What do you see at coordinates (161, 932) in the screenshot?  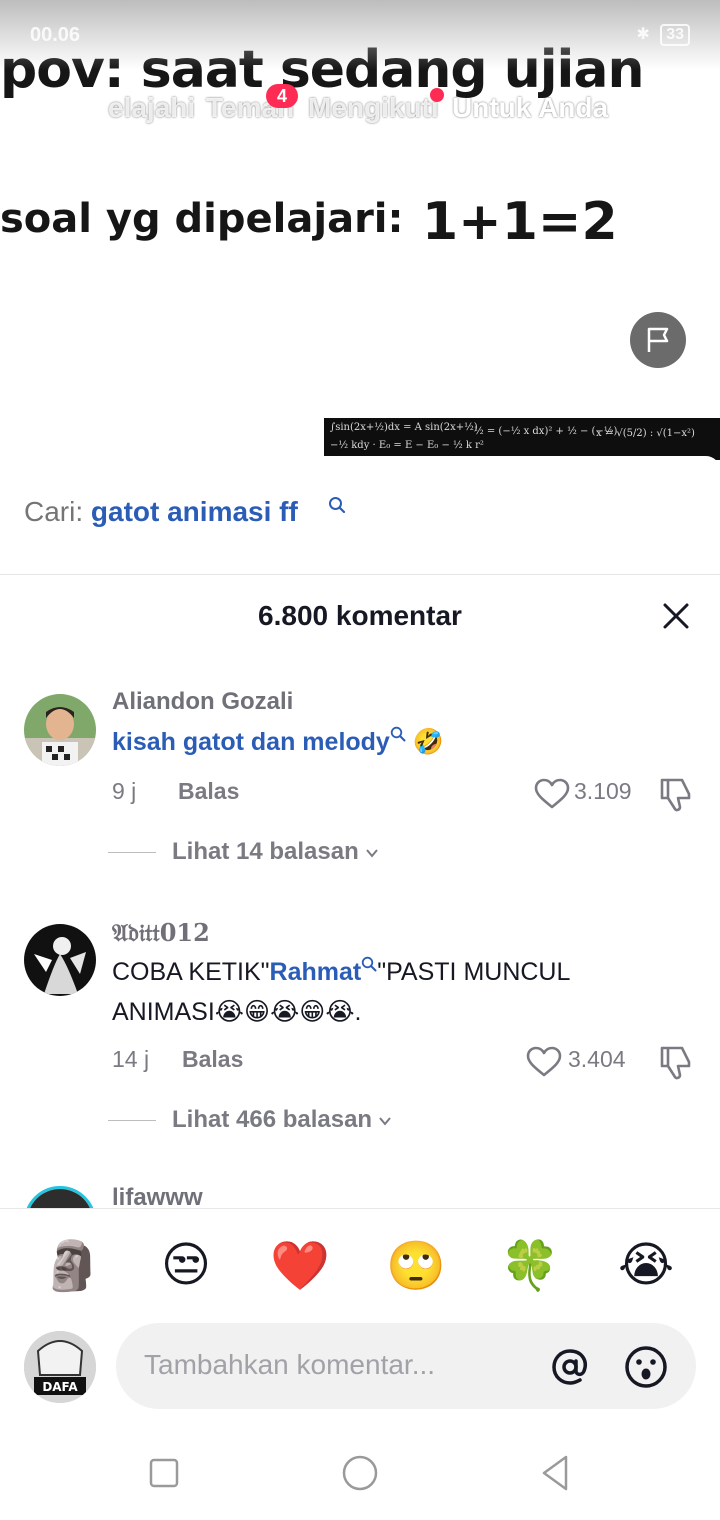 I see `comment-username: 𝔄𝔡𝔦𝔱𝔱012` at bounding box center [161, 932].